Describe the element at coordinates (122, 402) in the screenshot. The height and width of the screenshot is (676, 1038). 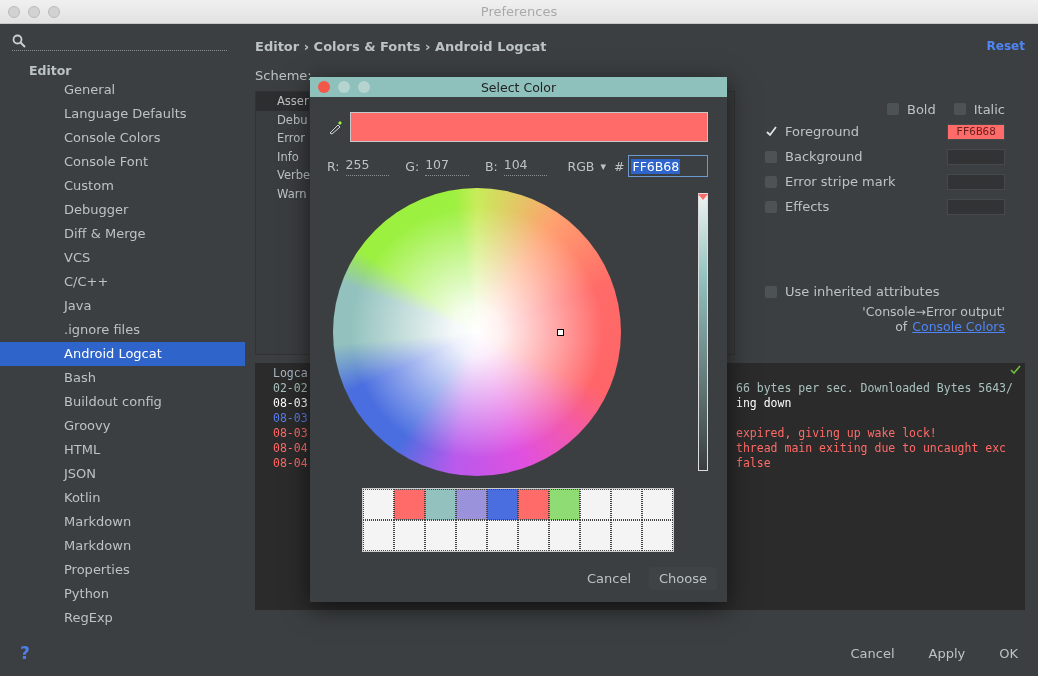
I see `sidebar-item: Buildout config` at that location.